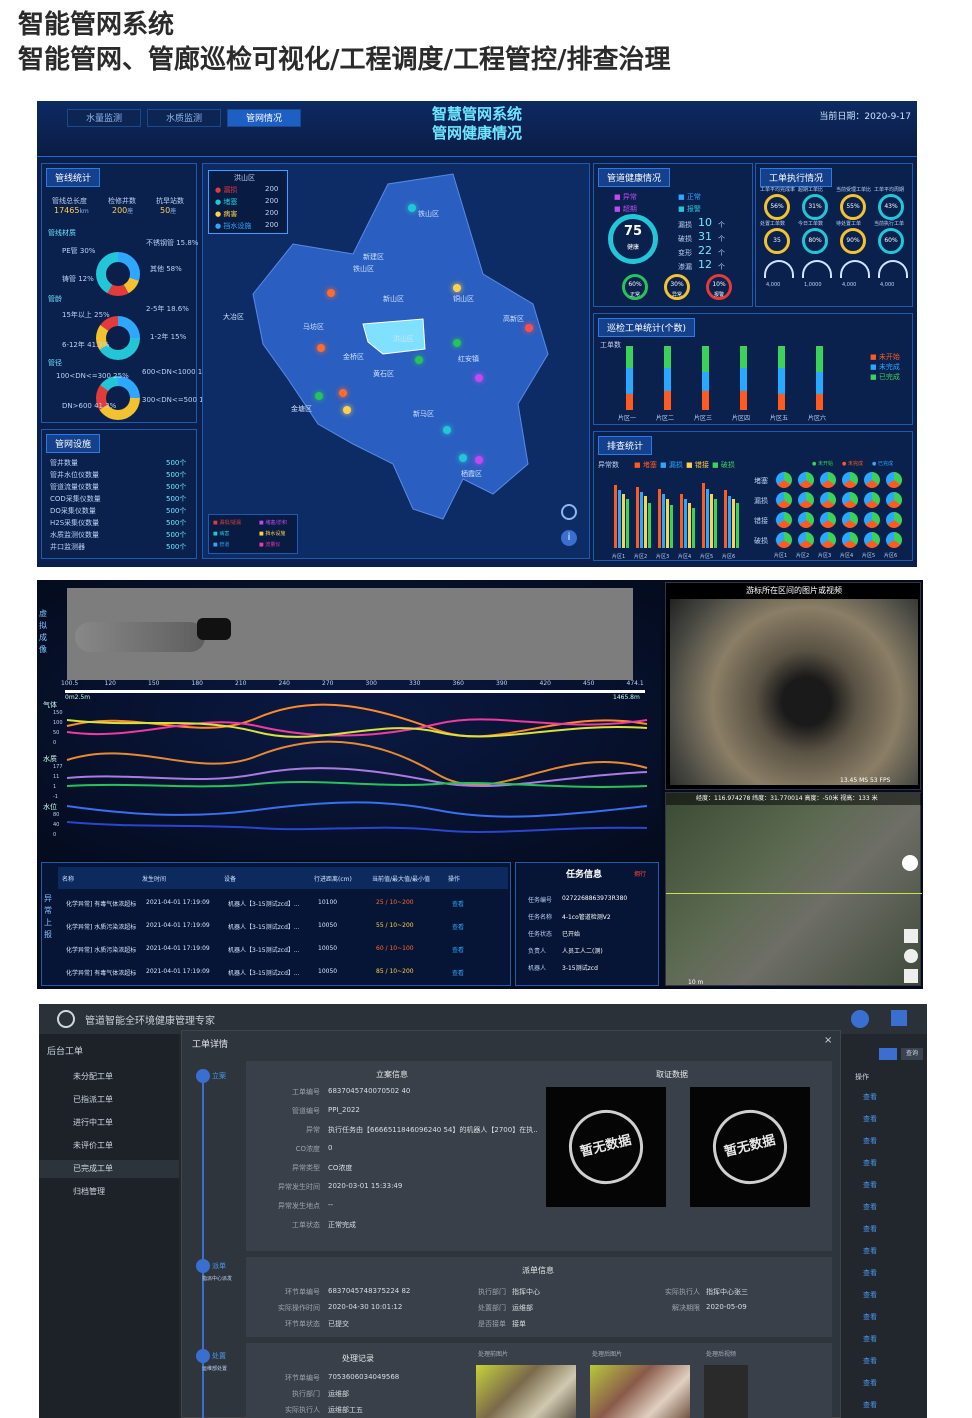  What do you see at coordinates (219, 1356) in the screenshot?
I see `step-name: 处置` at bounding box center [219, 1356].